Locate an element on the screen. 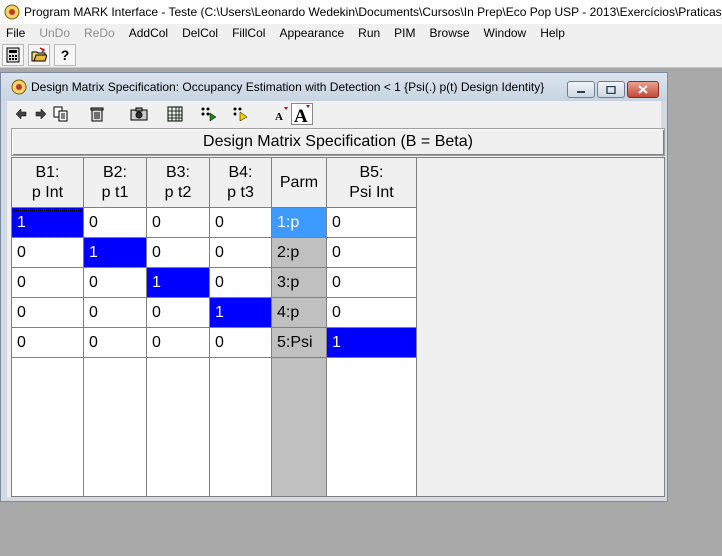 The image size is (722, 556). beta-column: B1: p Int 1 0 0 0 0 is located at coordinates (48, 327).